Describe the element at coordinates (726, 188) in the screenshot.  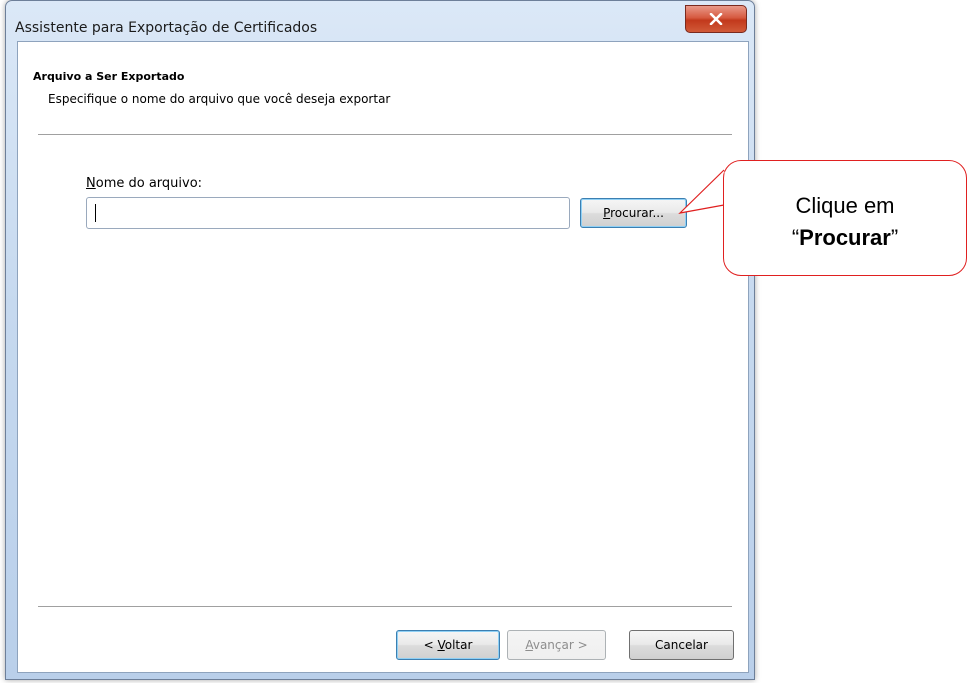
I see `callout-pointer-cover` at that location.